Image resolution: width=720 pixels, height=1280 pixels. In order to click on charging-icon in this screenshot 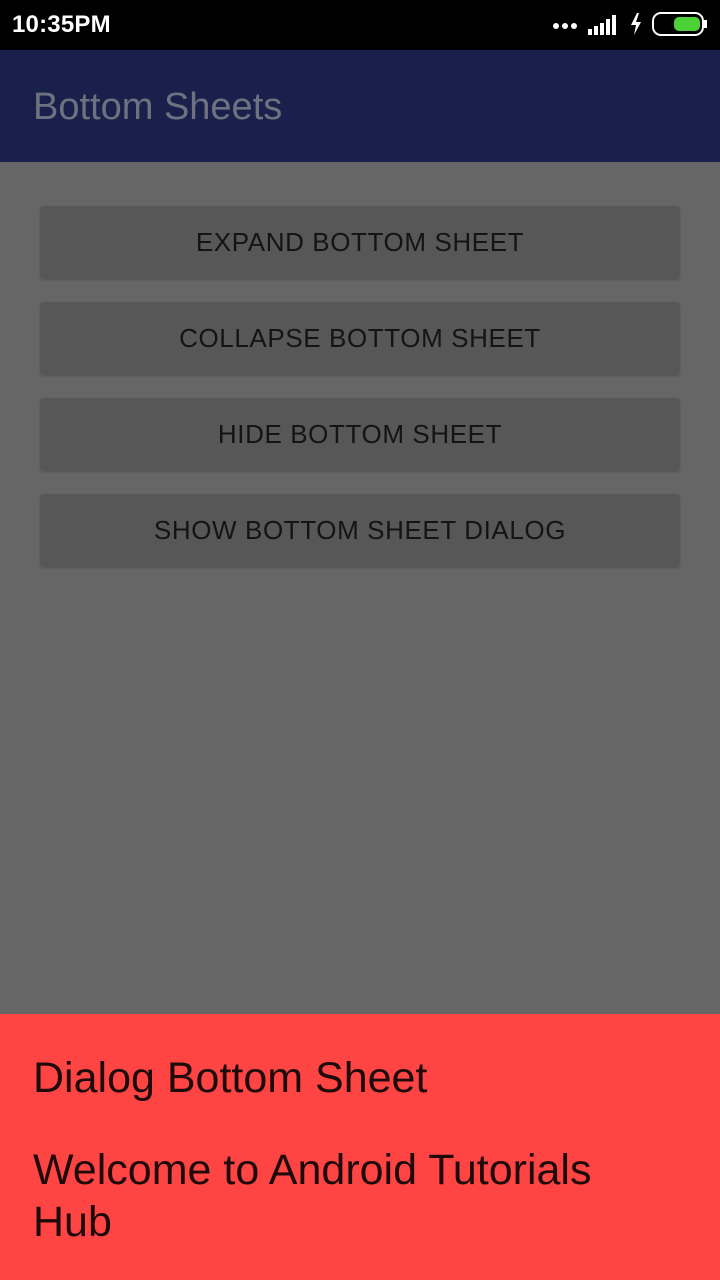, I will do `click(636, 26)`.